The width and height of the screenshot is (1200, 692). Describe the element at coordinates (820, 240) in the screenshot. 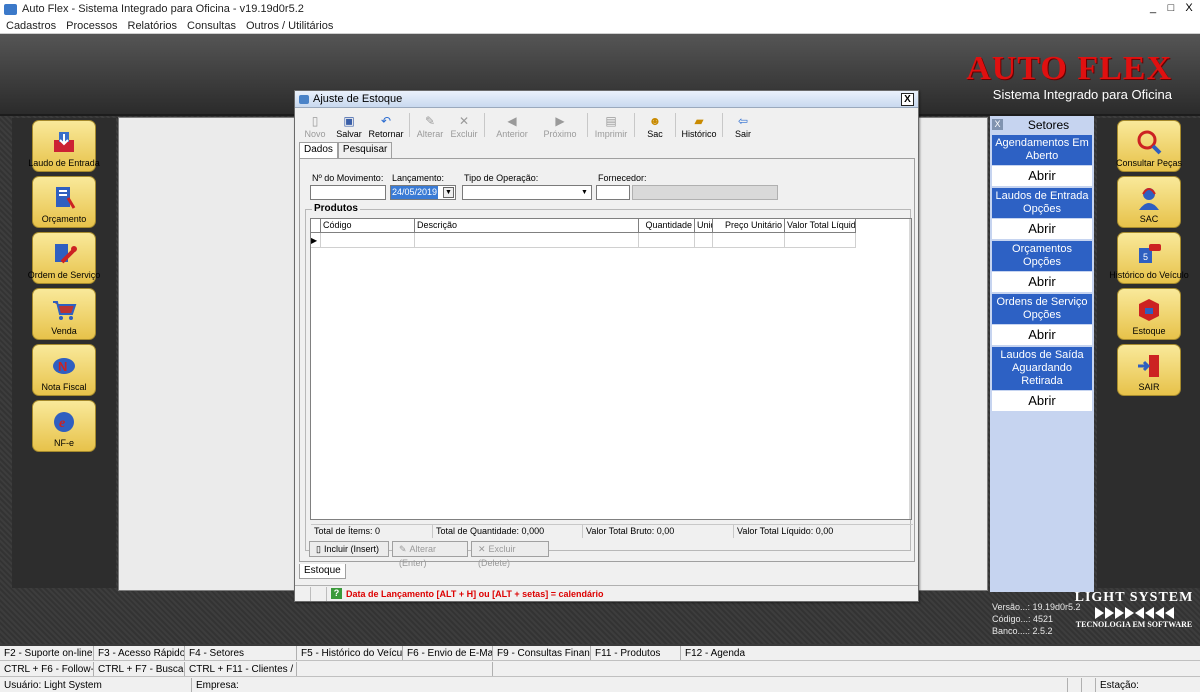

I see `cell-valor` at that location.